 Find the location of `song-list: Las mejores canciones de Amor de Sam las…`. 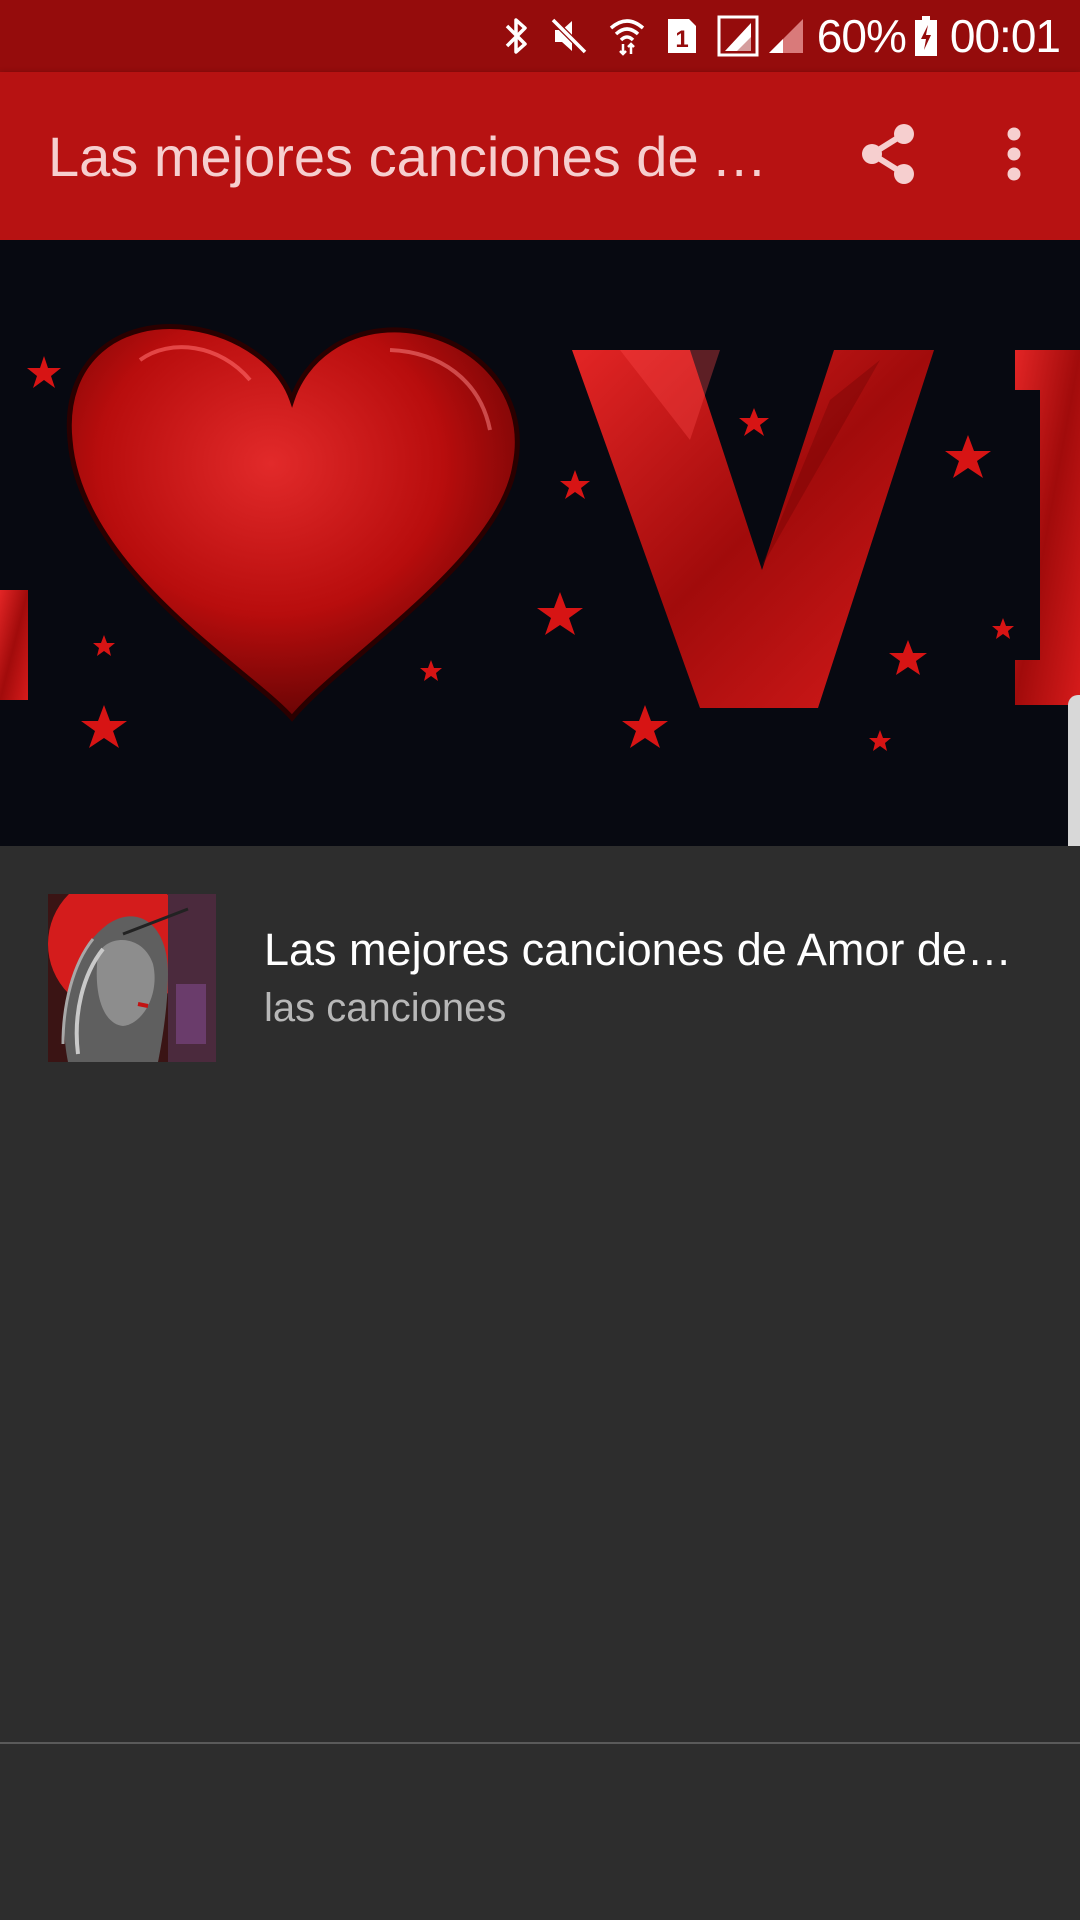

song-list: Las mejores canciones de Amor de Sam las… is located at coordinates (540, 954).